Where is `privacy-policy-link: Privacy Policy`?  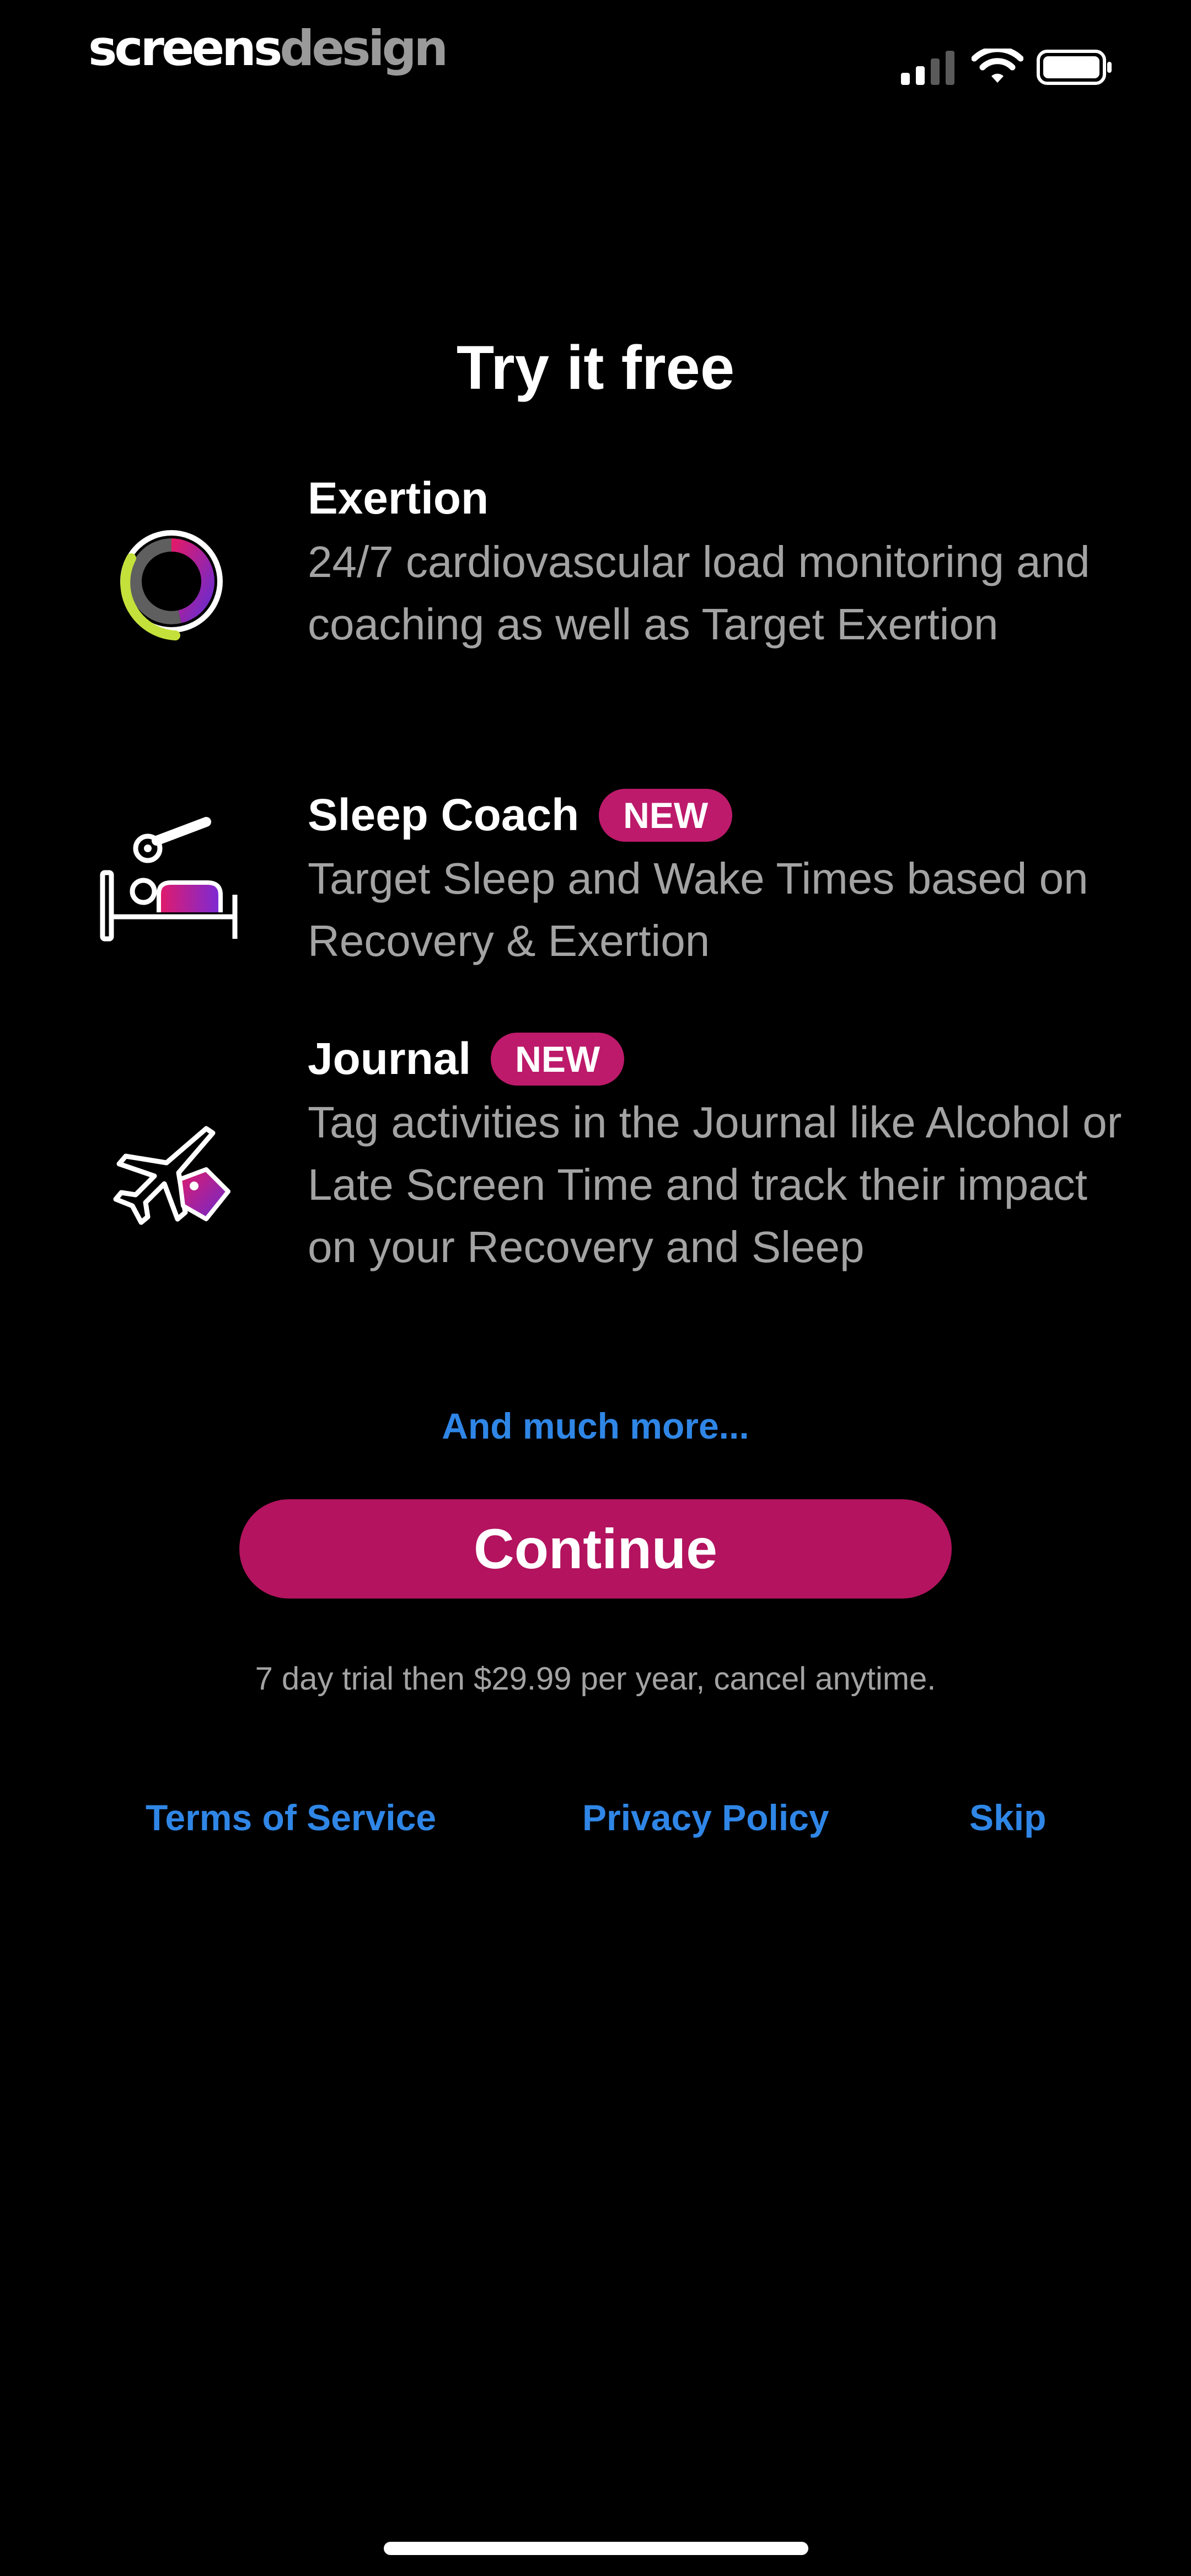 privacy-policy-link: Privacy Policy is located at coordinates (706, 1817).